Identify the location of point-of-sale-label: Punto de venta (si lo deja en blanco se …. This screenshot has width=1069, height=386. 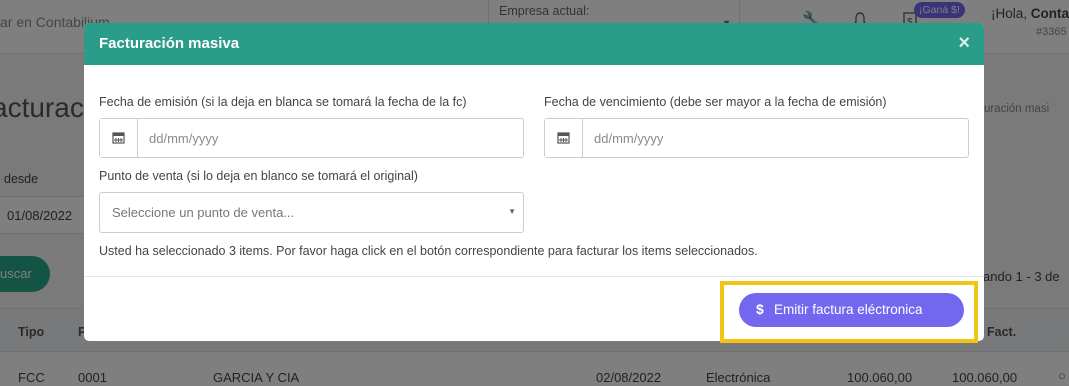
(258, 176).